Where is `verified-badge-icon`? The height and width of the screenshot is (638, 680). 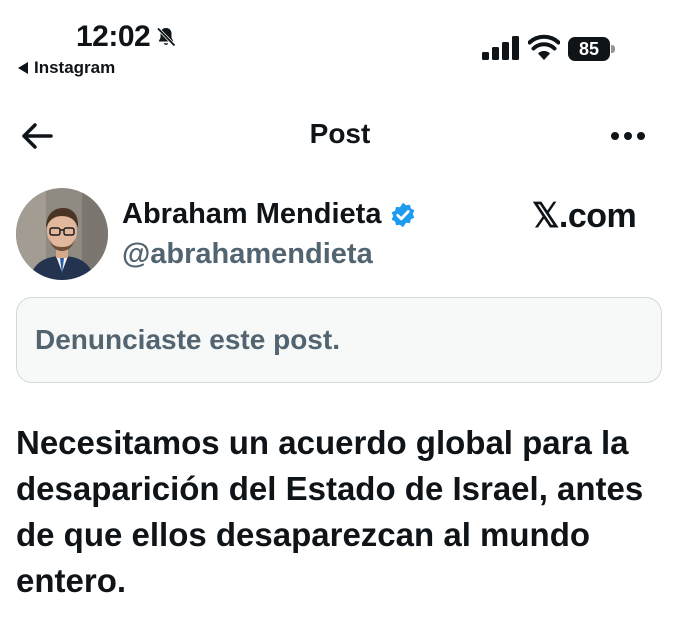 verified-badge-icon is located at coordinates (403, 214).